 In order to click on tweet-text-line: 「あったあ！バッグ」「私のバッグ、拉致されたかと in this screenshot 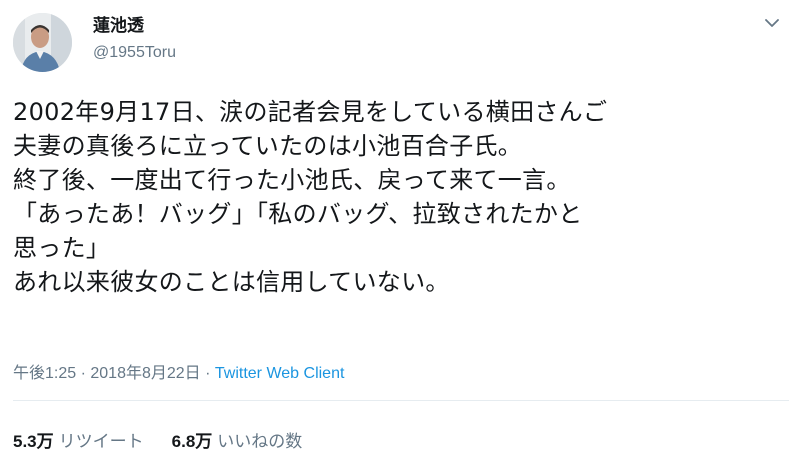, I will do `click(298, 214)`.